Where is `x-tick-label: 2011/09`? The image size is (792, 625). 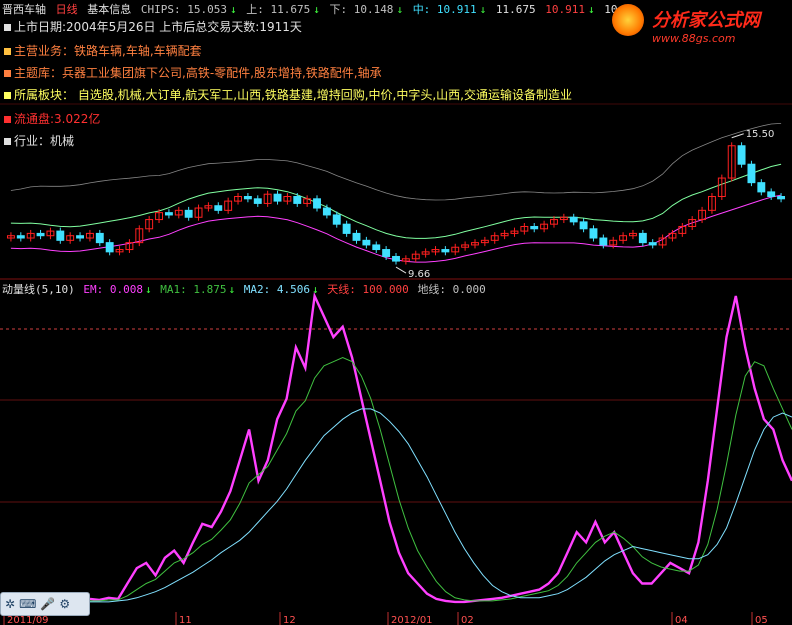 x-tick-label: 2011/09 is located at coordinates (28, 620).